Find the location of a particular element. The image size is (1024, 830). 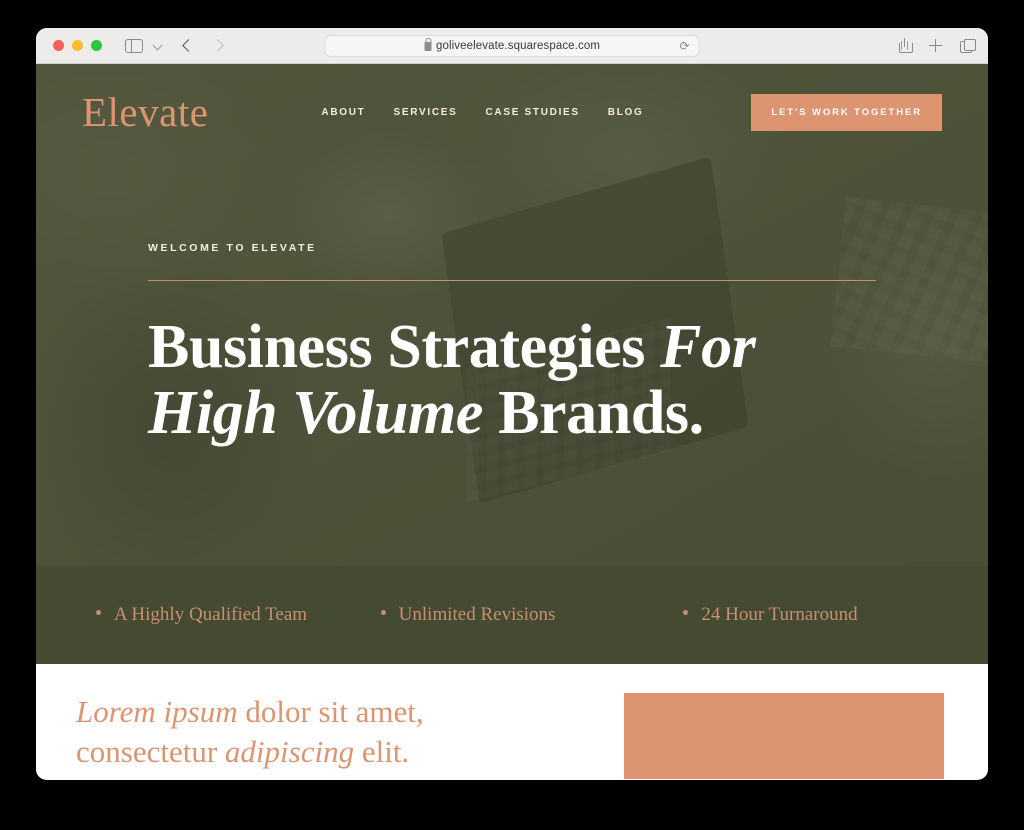

back-arrow-icon is located at coordinates (188, 46).